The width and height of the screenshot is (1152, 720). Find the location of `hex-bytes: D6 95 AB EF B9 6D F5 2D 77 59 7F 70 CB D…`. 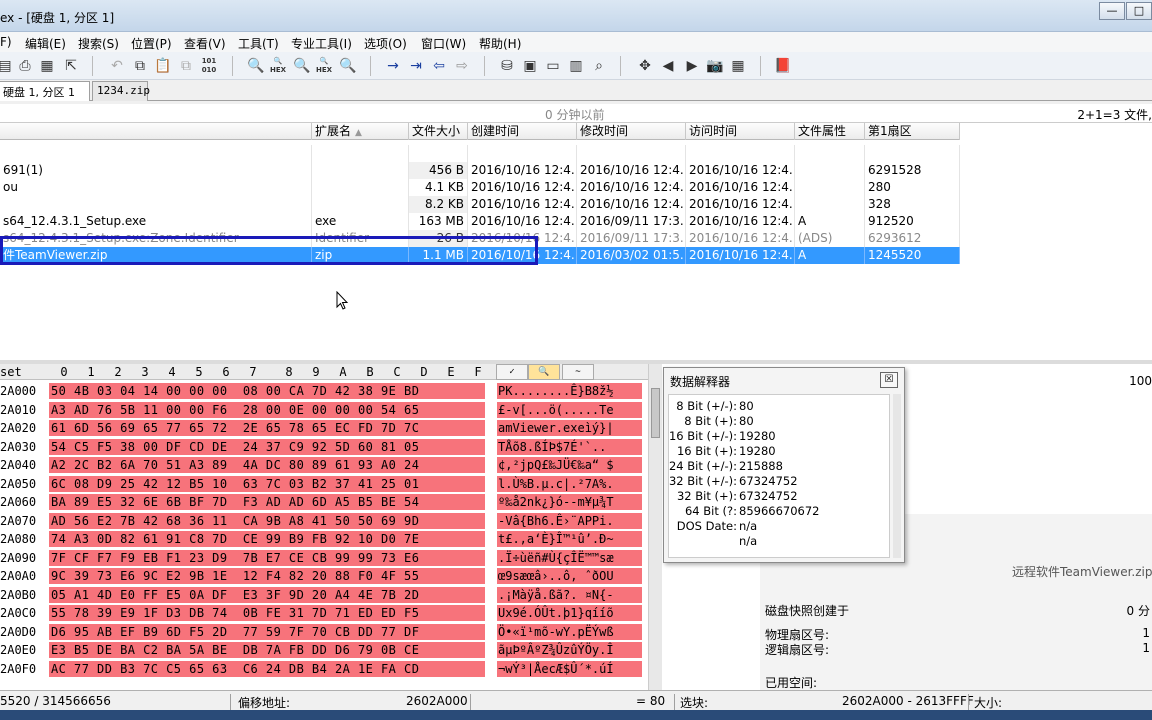

hex-bytes: D6 95 AB EF B9 6D F5 2D 77 59 7F 70 CB D… is located at coordinates (267, 631).